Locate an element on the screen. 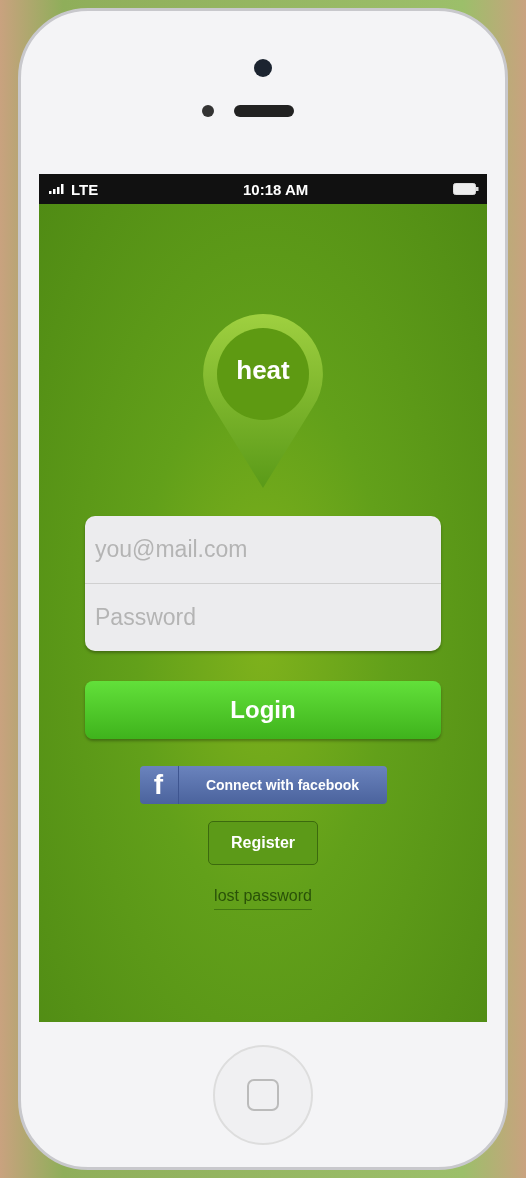 This screenshot has height=1178, width=526. login-button: Login is located at coordinates (263, 710).